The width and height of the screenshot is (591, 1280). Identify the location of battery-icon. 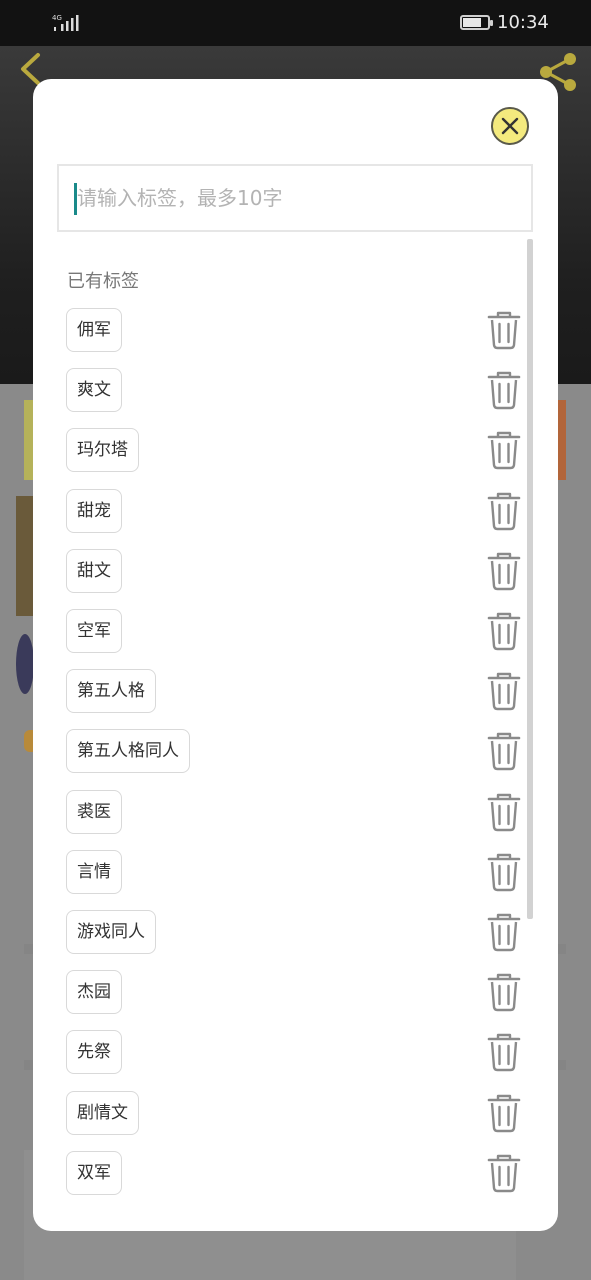
(476, 22).